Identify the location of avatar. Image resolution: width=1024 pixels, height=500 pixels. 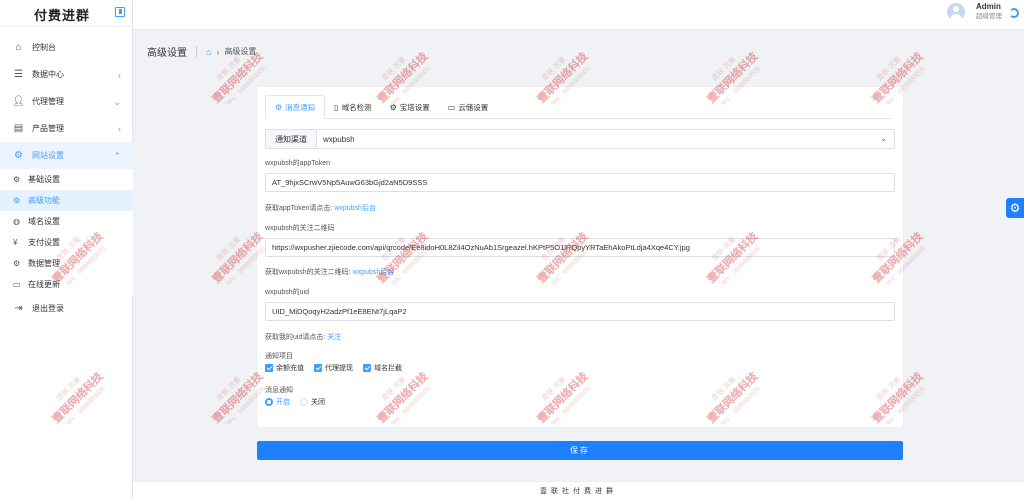
(956, 12).